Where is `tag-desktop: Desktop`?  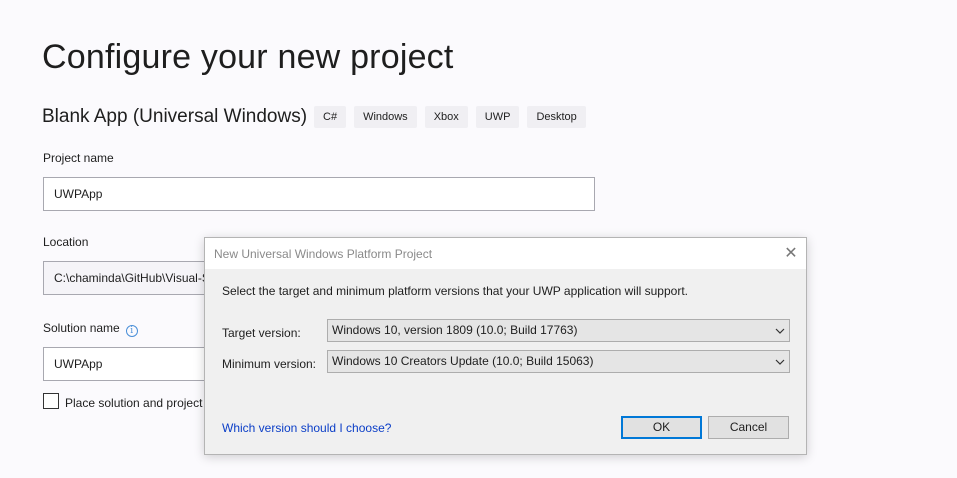
tag-desktop: Desktop is located at coordinates (556, 117).